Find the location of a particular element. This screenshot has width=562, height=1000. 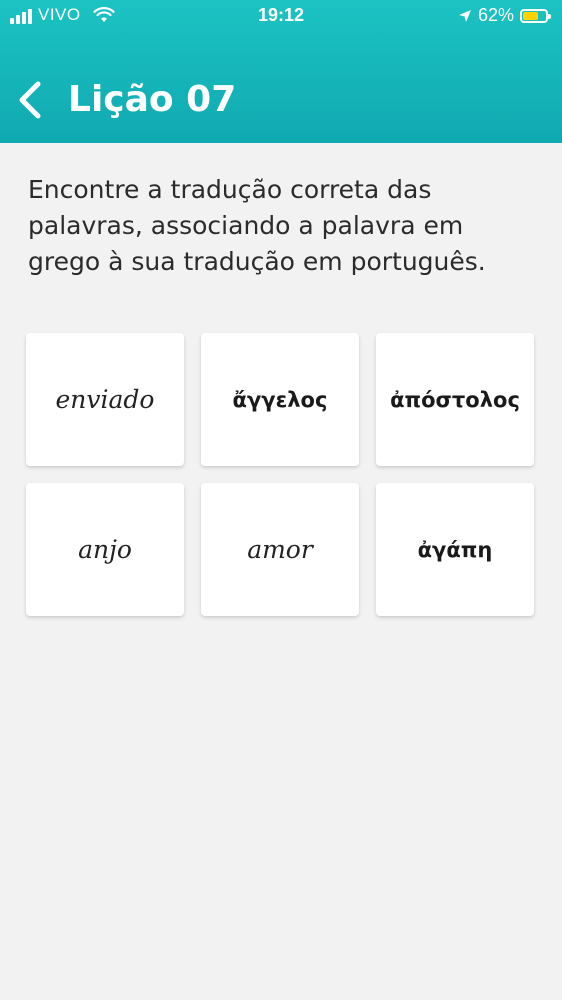

word-card-label: ἀπόστολος is located at coordinates (455, 399).